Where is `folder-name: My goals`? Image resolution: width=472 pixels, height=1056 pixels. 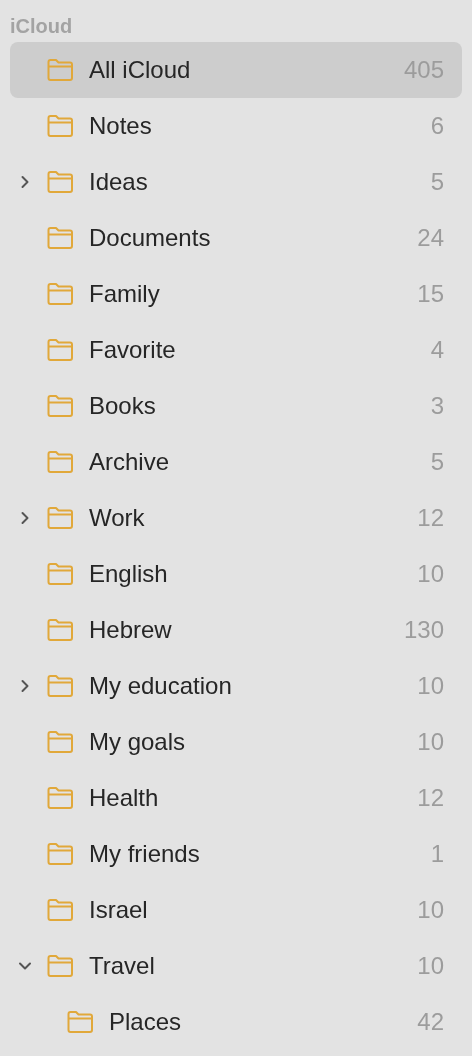
folder-name: My goals is located at coordinates (138, 742).